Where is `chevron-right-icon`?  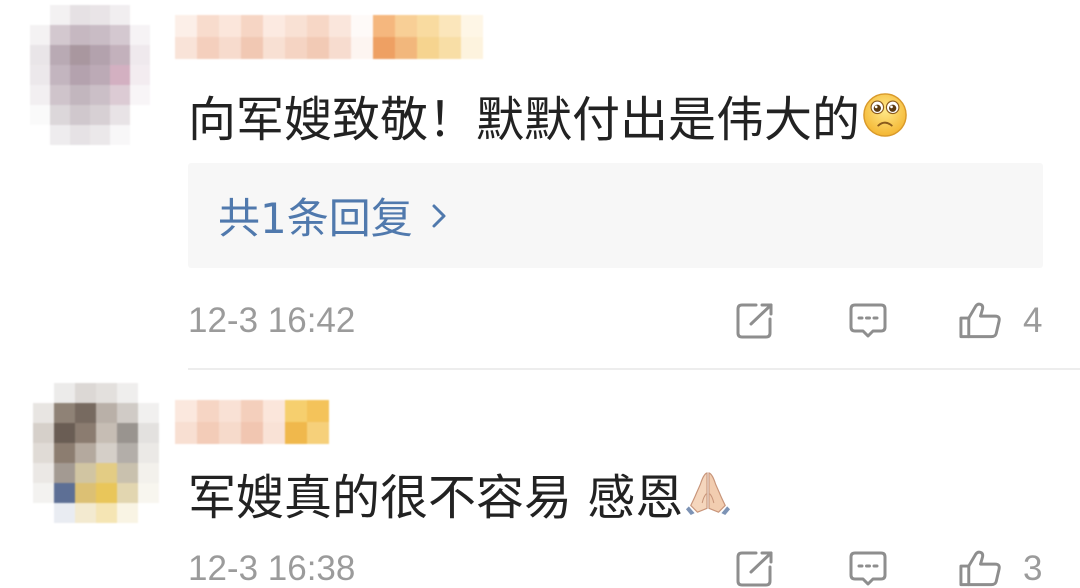
chevron-right-icon is located at coordinates (439, 215).